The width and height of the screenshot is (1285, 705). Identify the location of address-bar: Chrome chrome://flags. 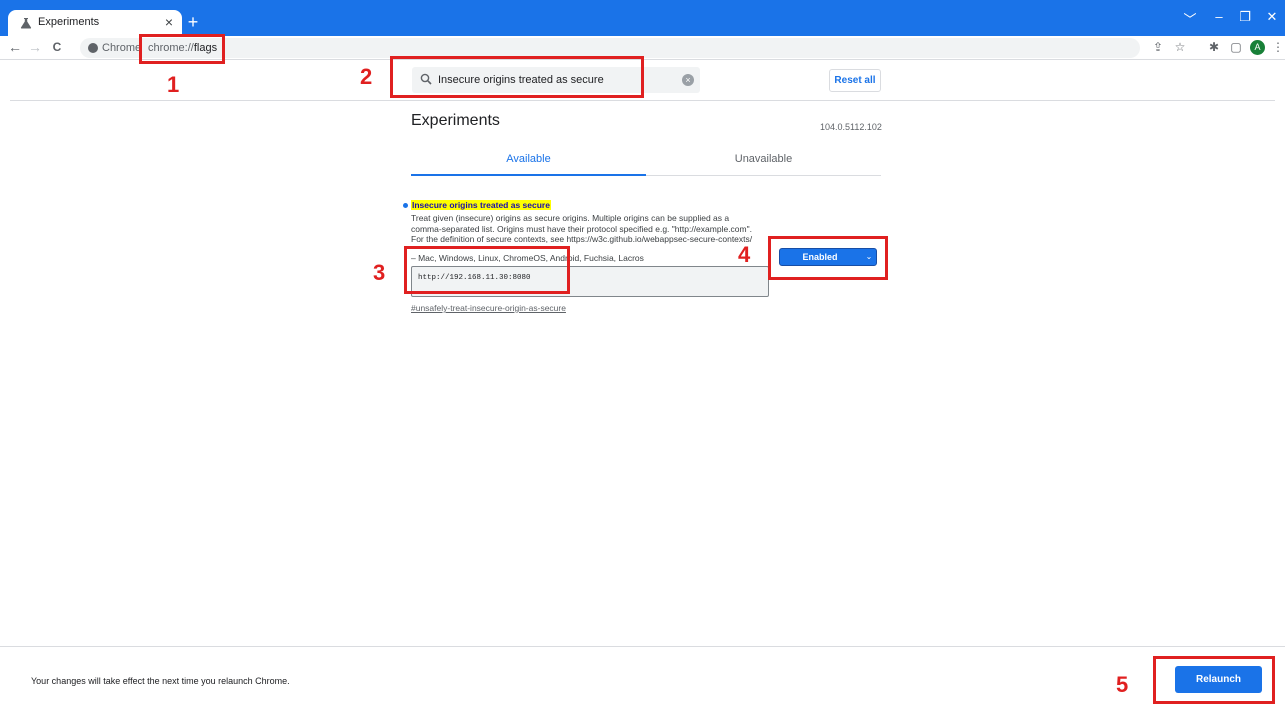
(610, 48).